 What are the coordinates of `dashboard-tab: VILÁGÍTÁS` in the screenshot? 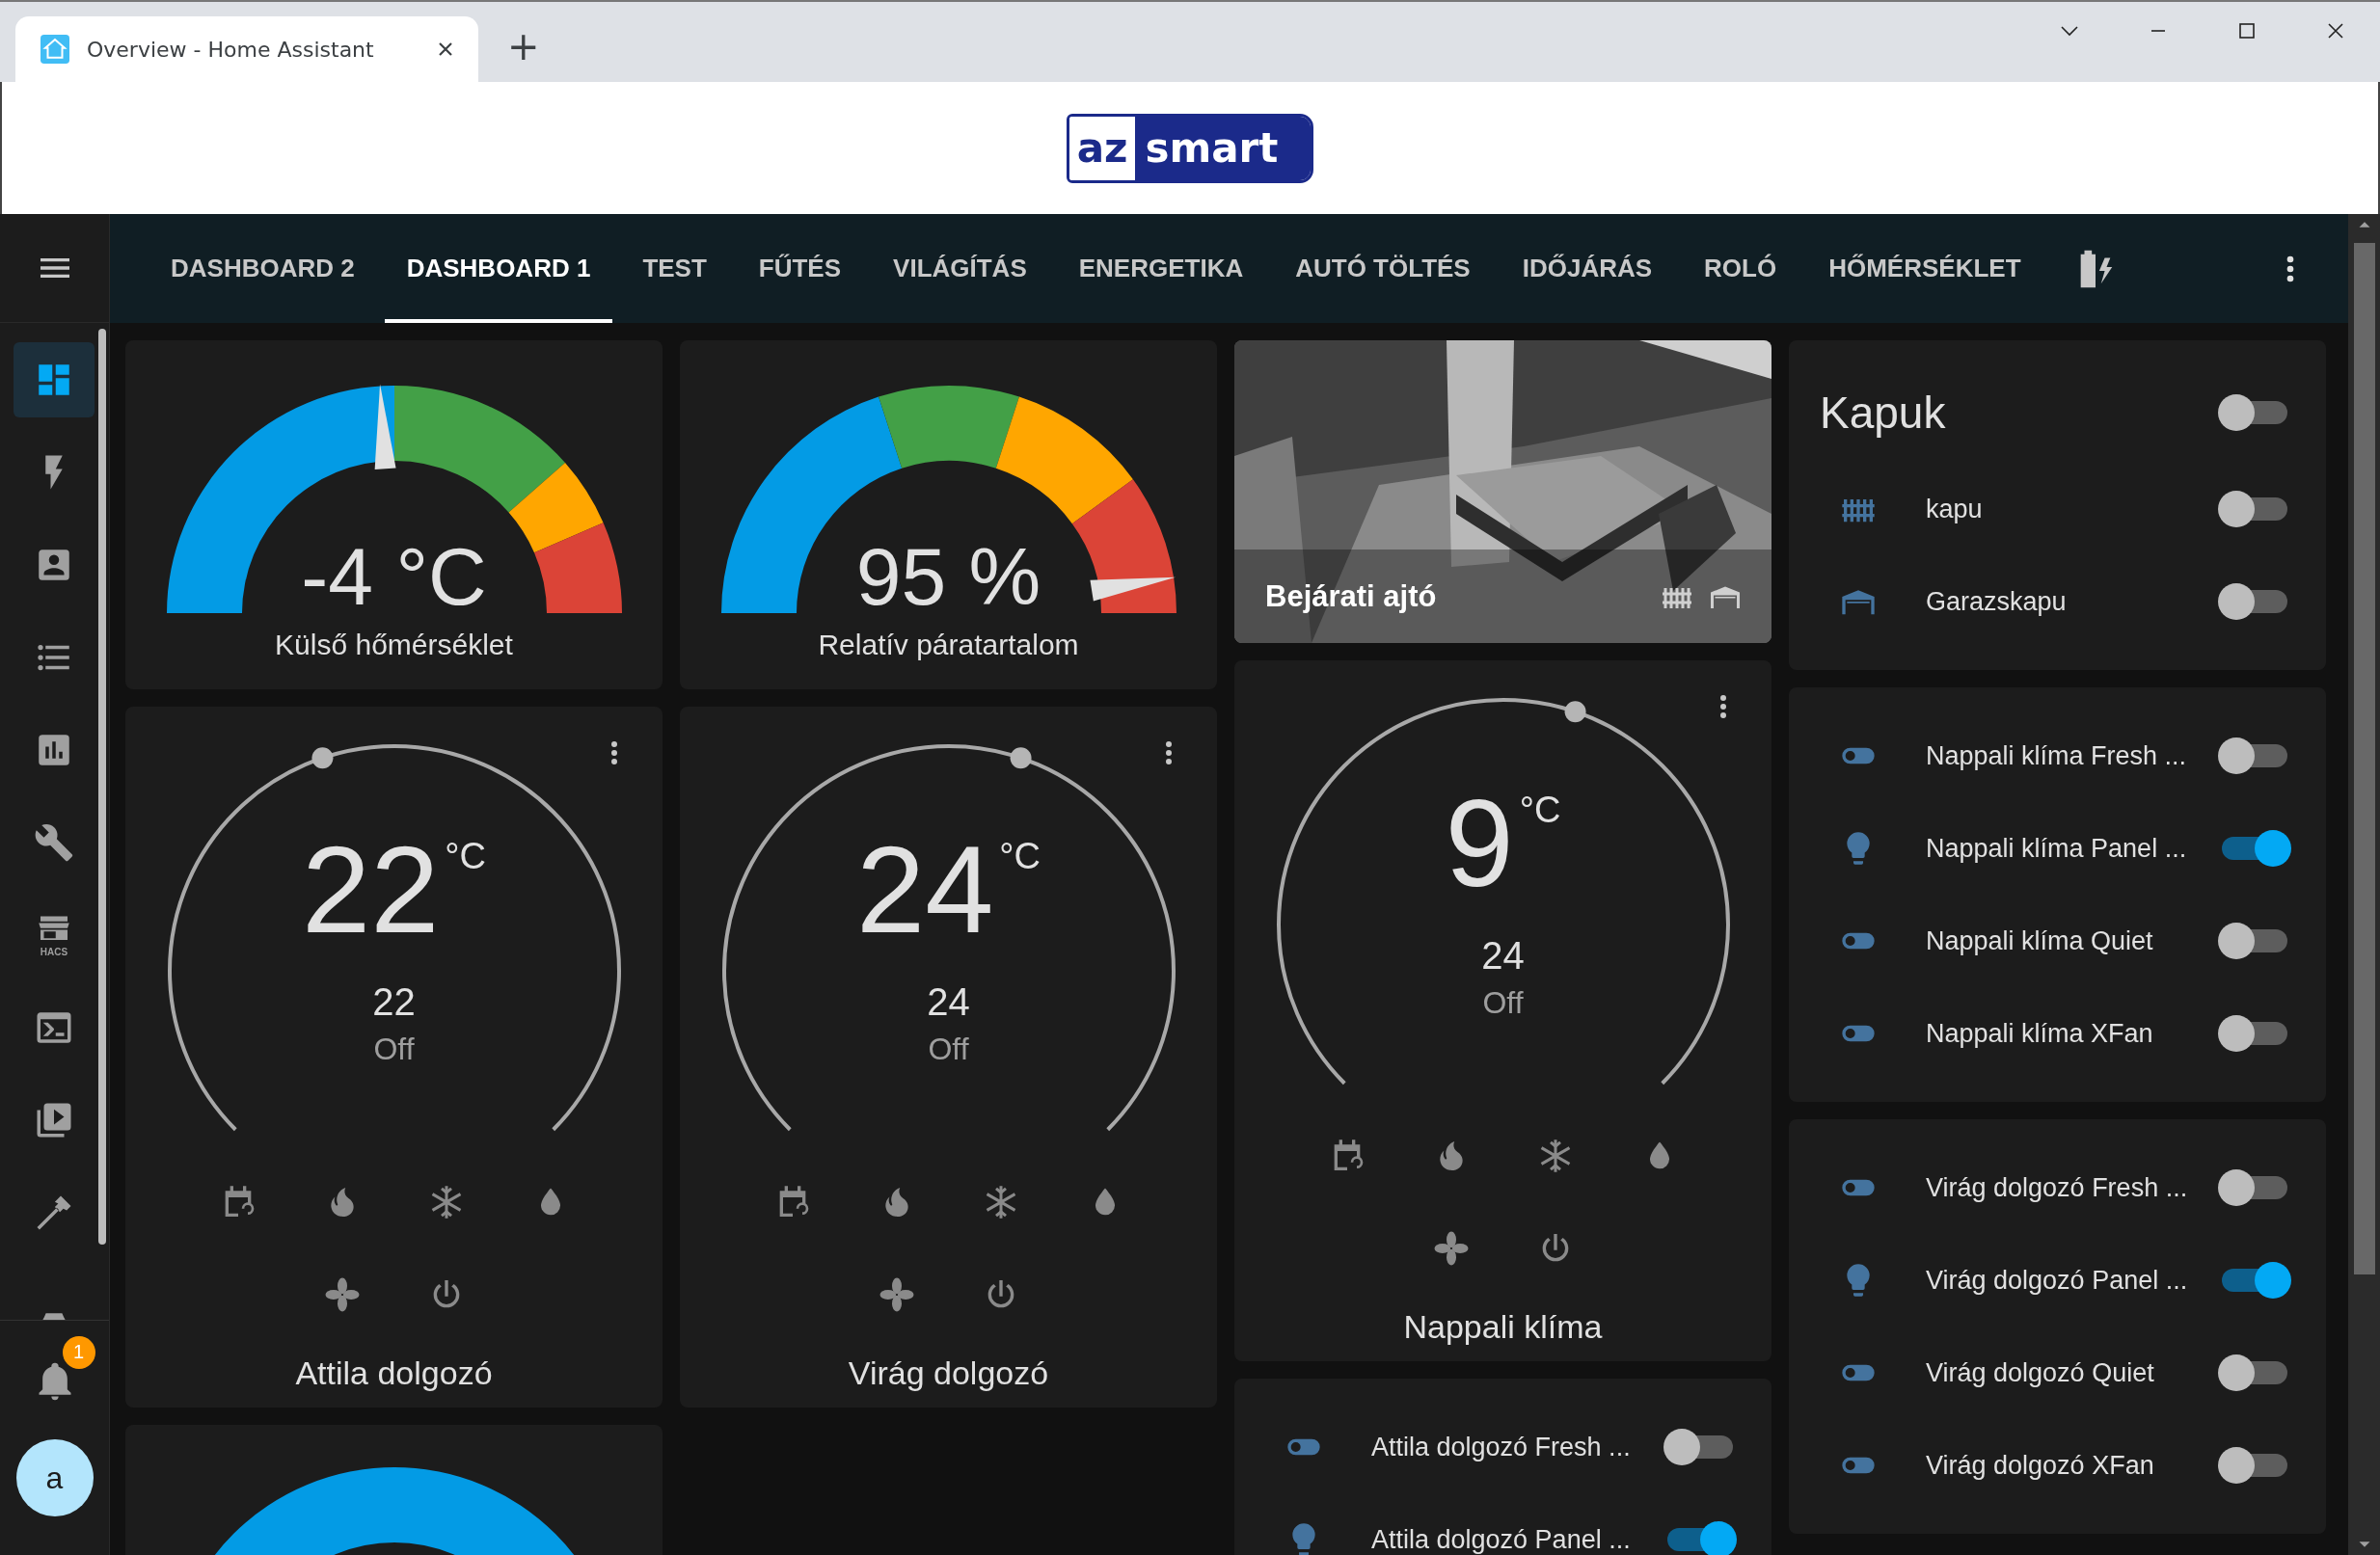 It's located at (960, 268).